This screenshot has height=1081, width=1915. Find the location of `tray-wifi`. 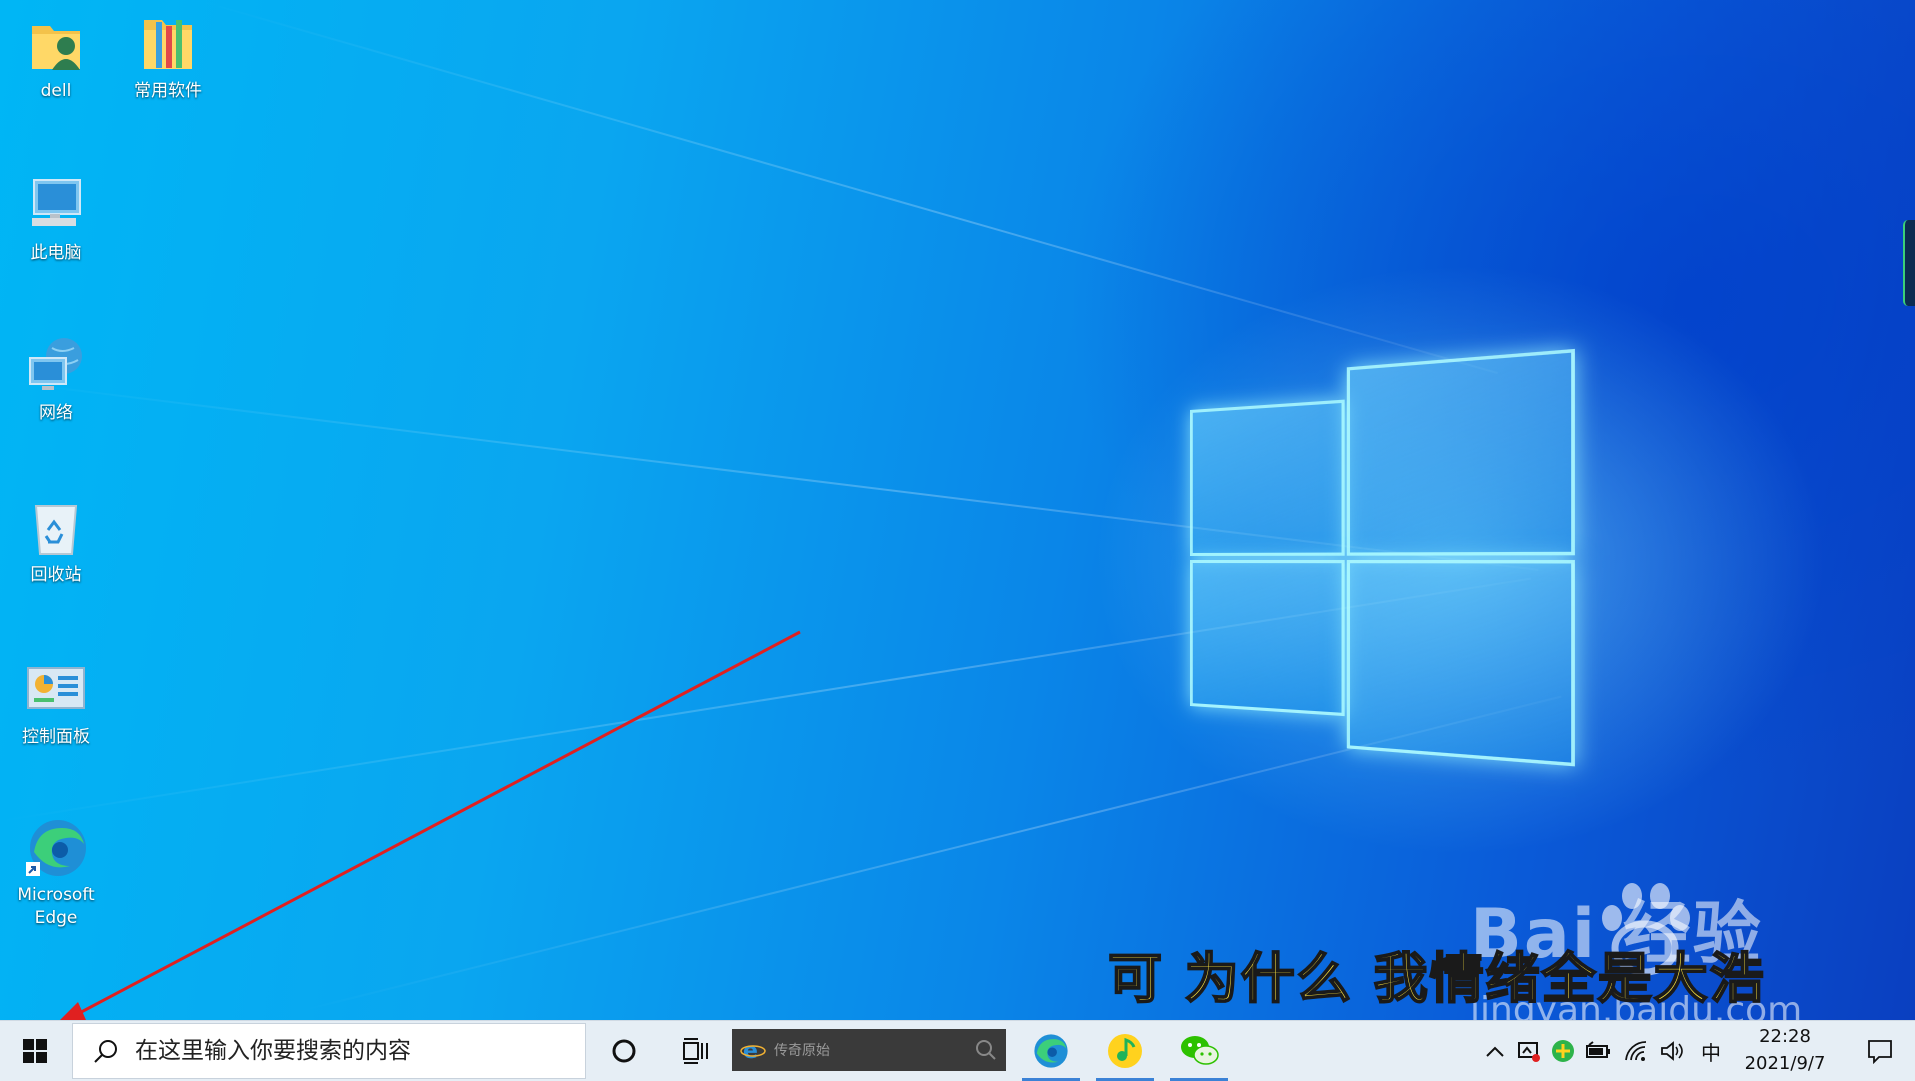

tray-wifi is located at coordinates (1637, 1051).